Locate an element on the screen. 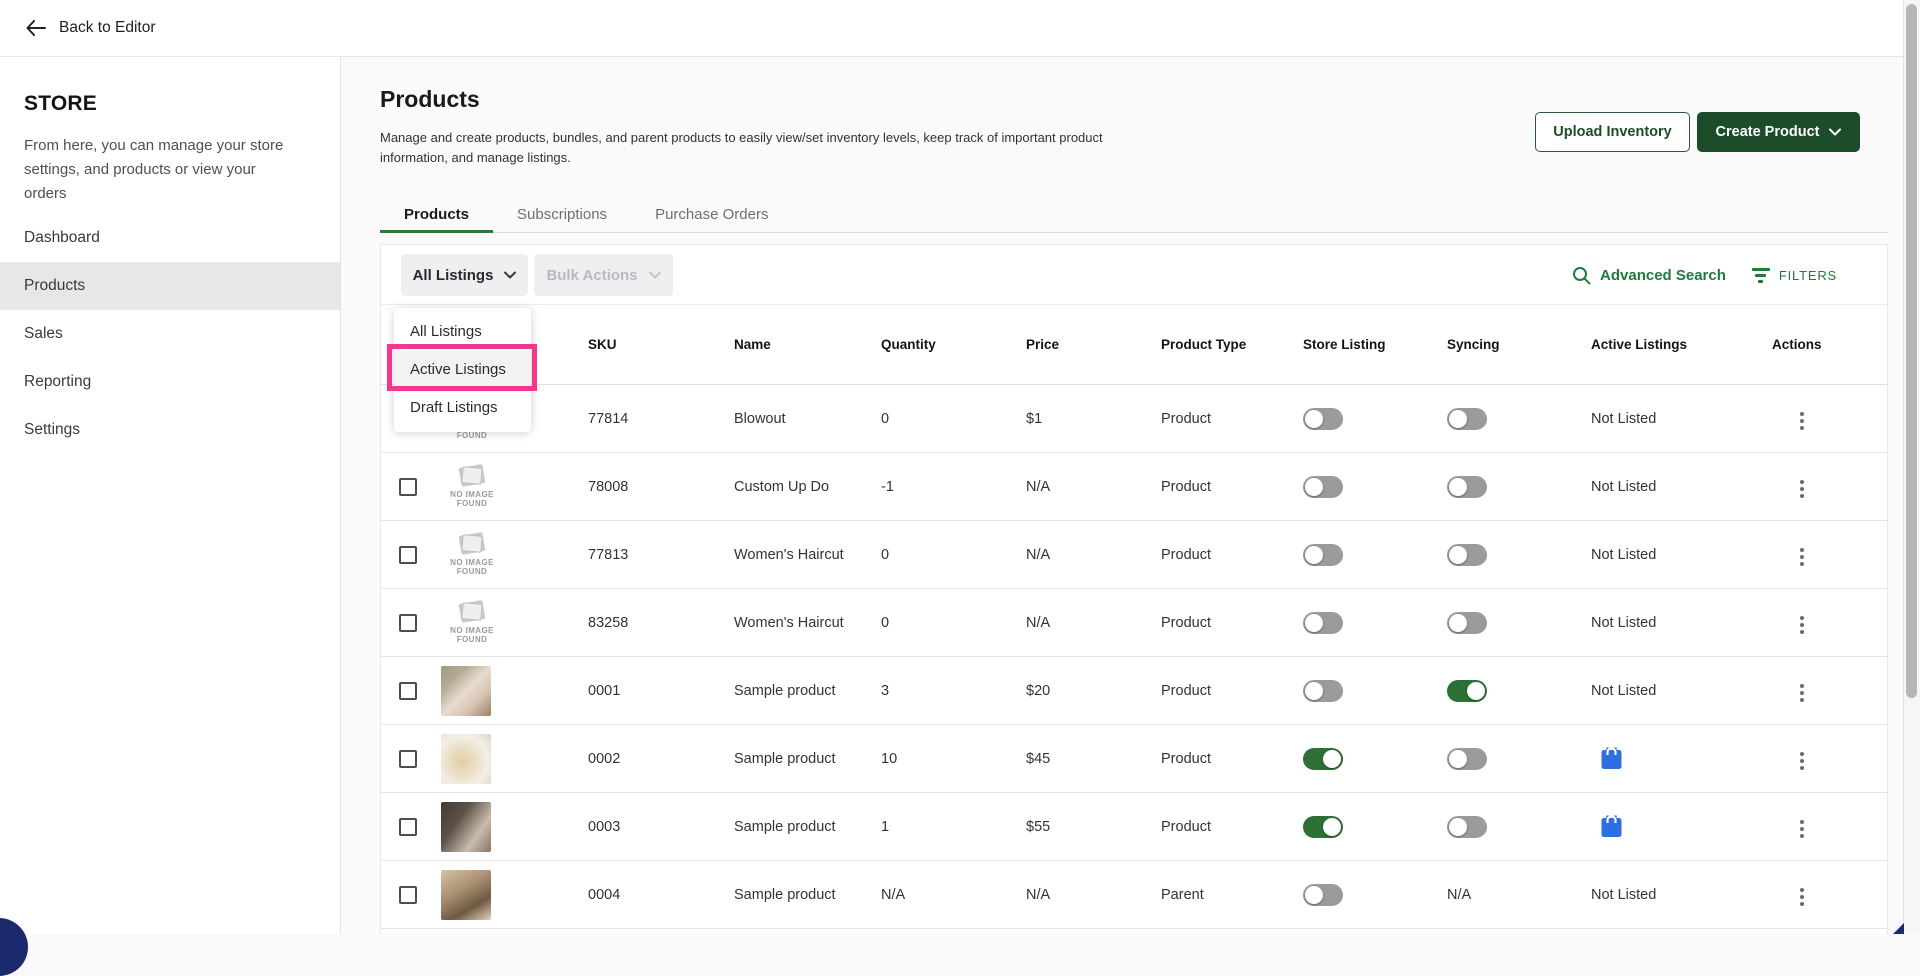 This screenshot has width=1920, height=976. cell-active-listings is located at coordinates (1681, 759).